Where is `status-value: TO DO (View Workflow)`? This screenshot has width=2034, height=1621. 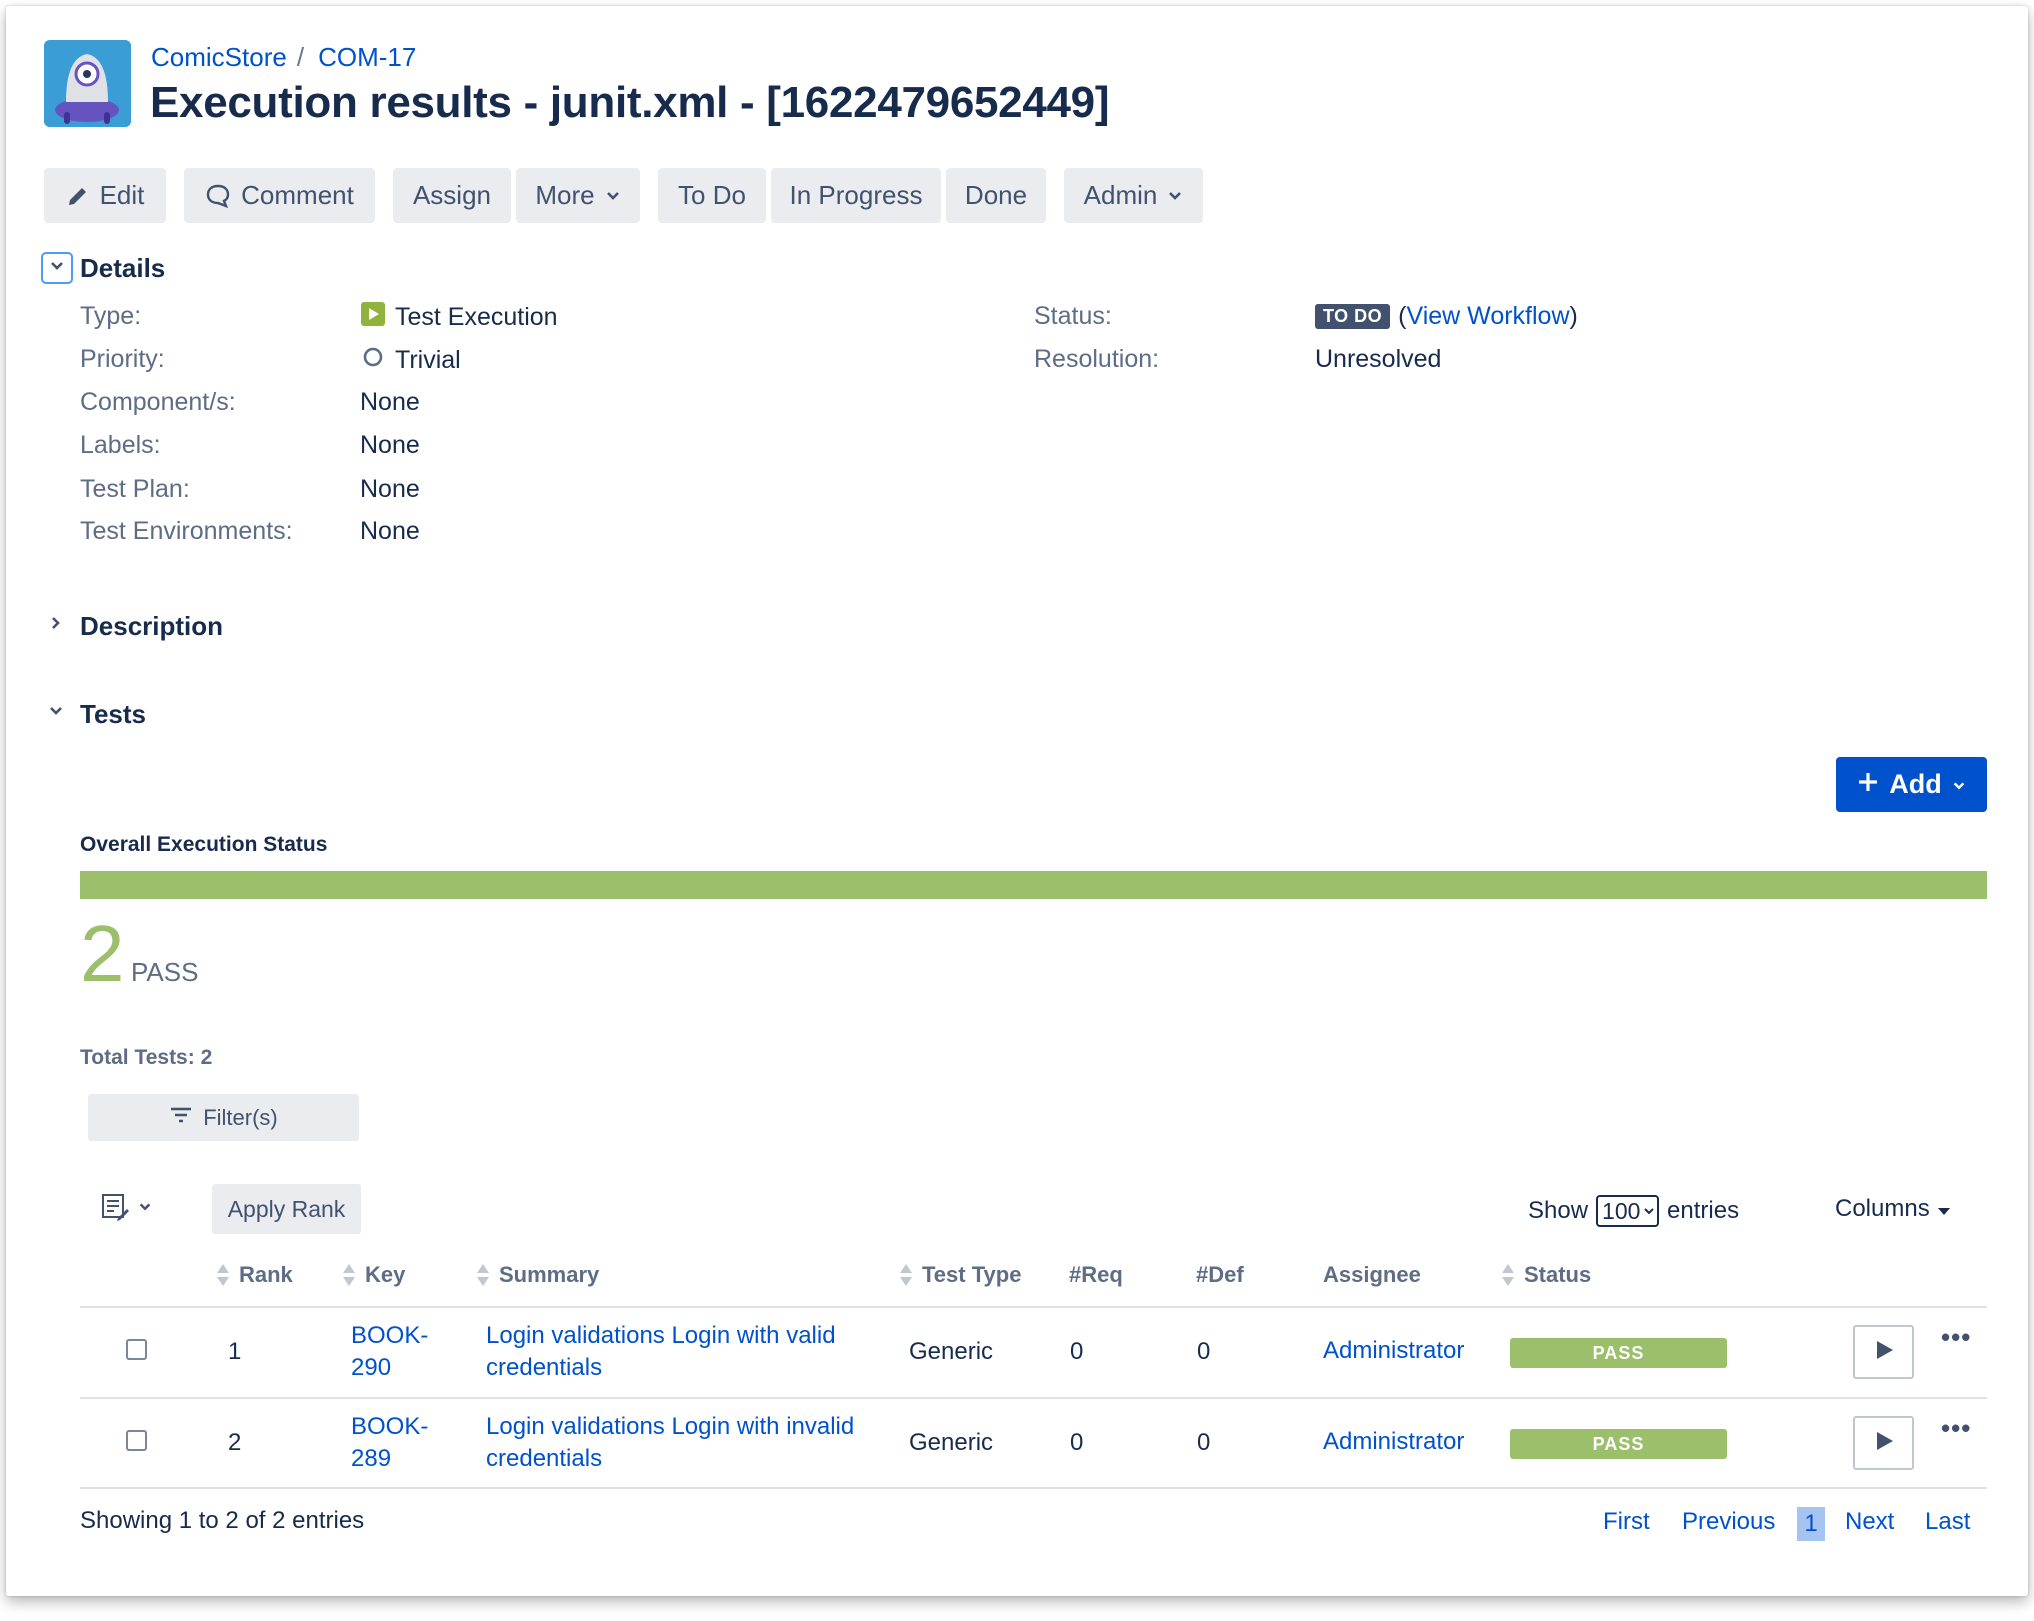
status-value: TO DO (View Workflow) is located at coordinates (1446, 316).